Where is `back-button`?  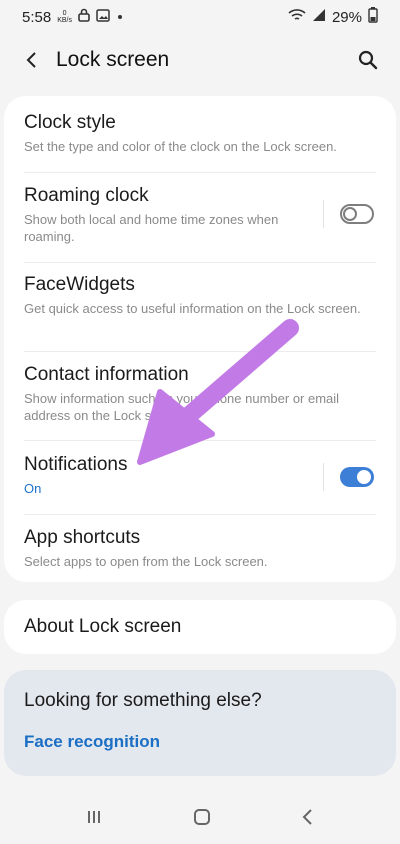
back-button is located at coordinates (32, 60).